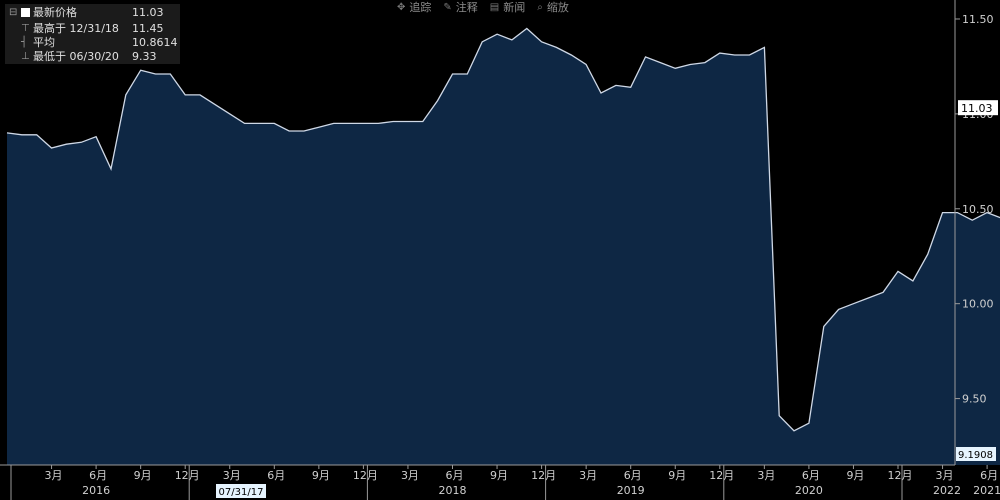 This screenshot has height=500, width=1000. What do you see at coordinates (974, 399) in the screenshot?
I see `y-tick-label: 9.50` at bounding box center [974, 399].